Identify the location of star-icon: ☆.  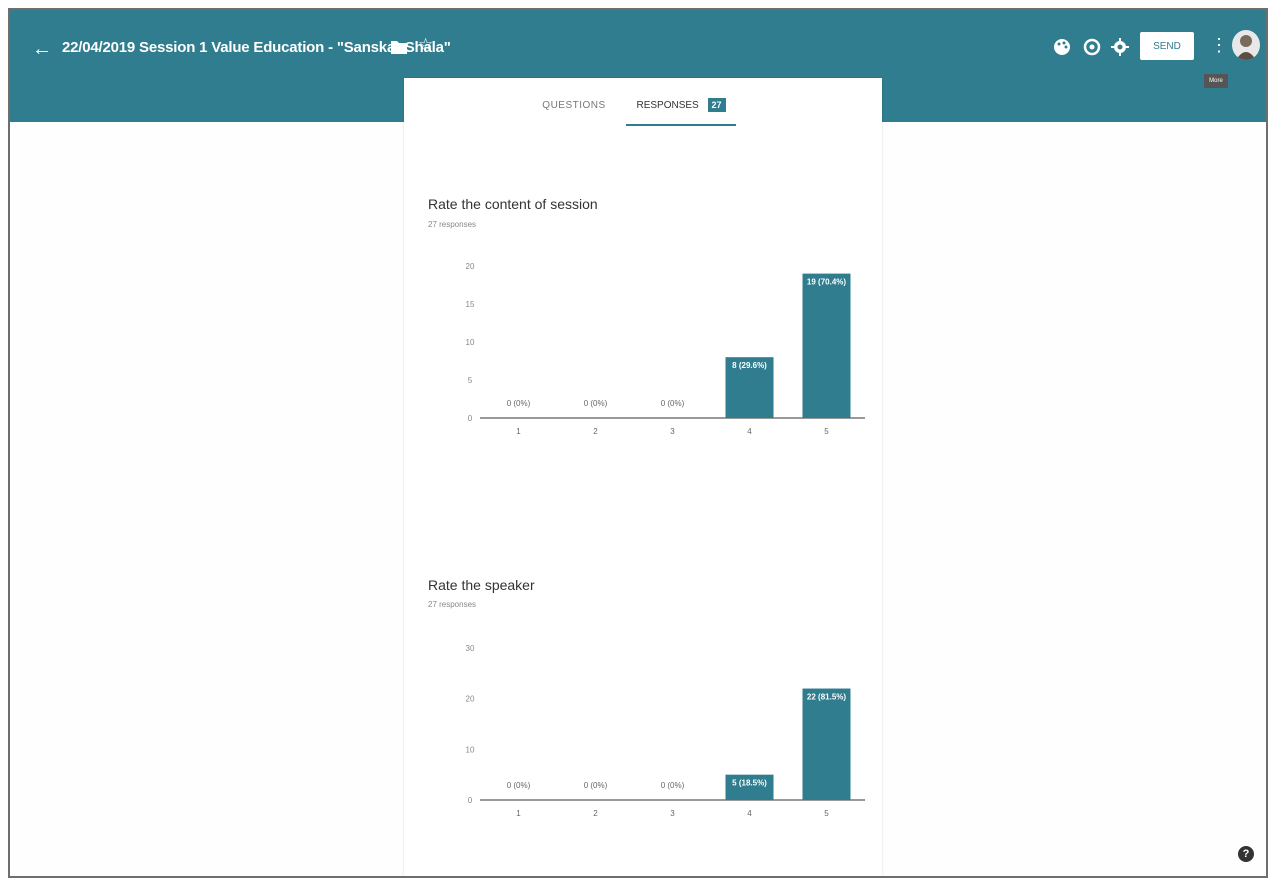
(425, 45).